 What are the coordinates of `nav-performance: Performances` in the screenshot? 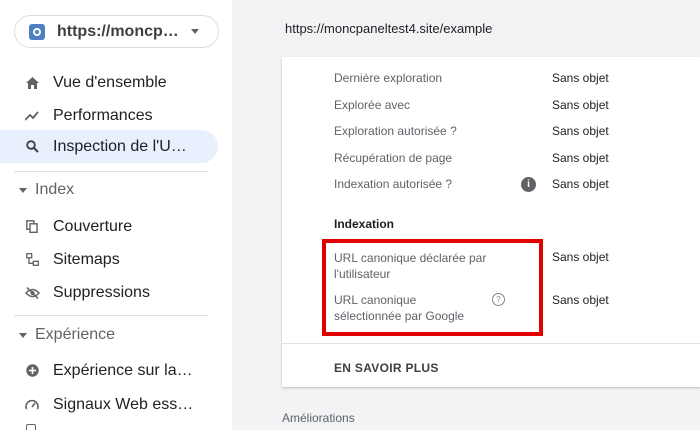 It's located at (109, 115).